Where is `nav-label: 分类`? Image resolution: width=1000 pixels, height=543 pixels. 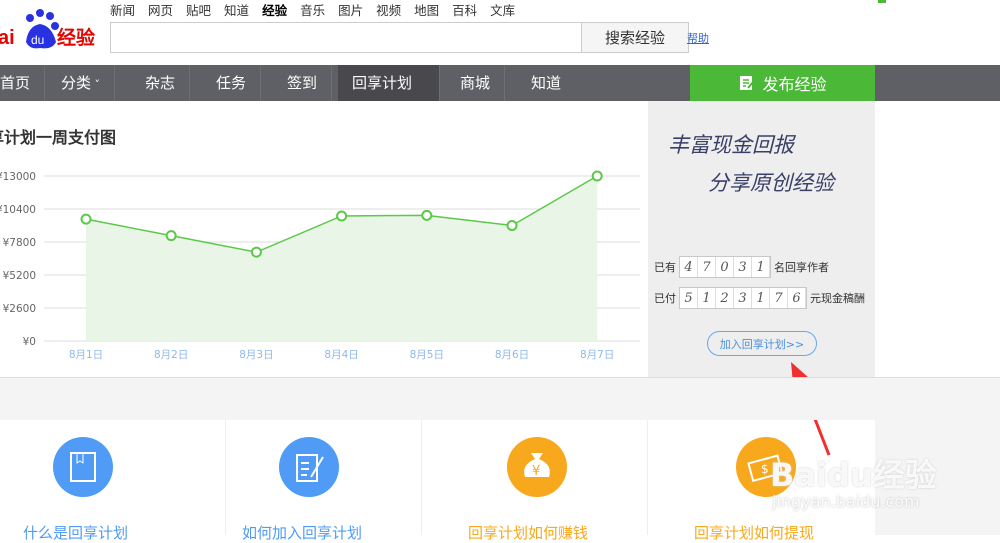 nav-label: 分类 is located at coordinates (76, 83).